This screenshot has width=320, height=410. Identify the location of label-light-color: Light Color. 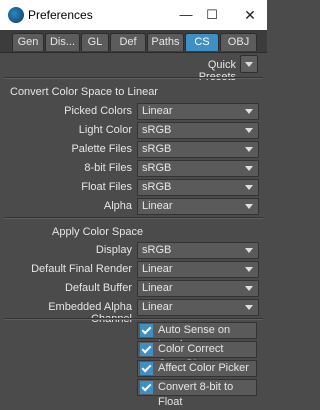
(105, 130).